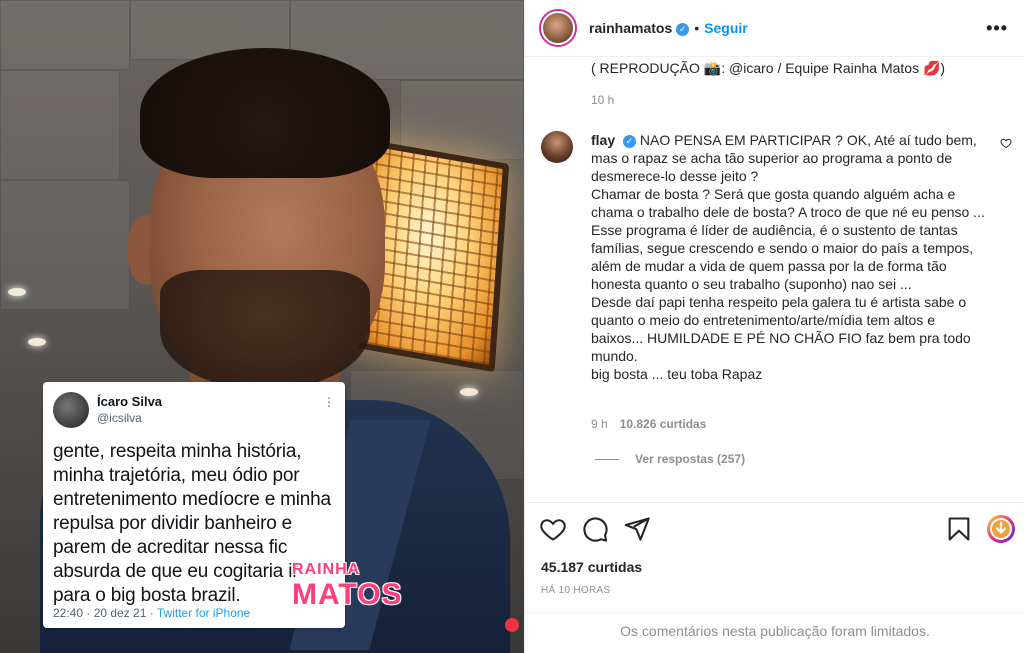 The height and width of the screenshot is (653, 1024). What do you see at coordinates (558, 28) in the screenshot?
I see `author-avatar` at bounding box center [558, 28].